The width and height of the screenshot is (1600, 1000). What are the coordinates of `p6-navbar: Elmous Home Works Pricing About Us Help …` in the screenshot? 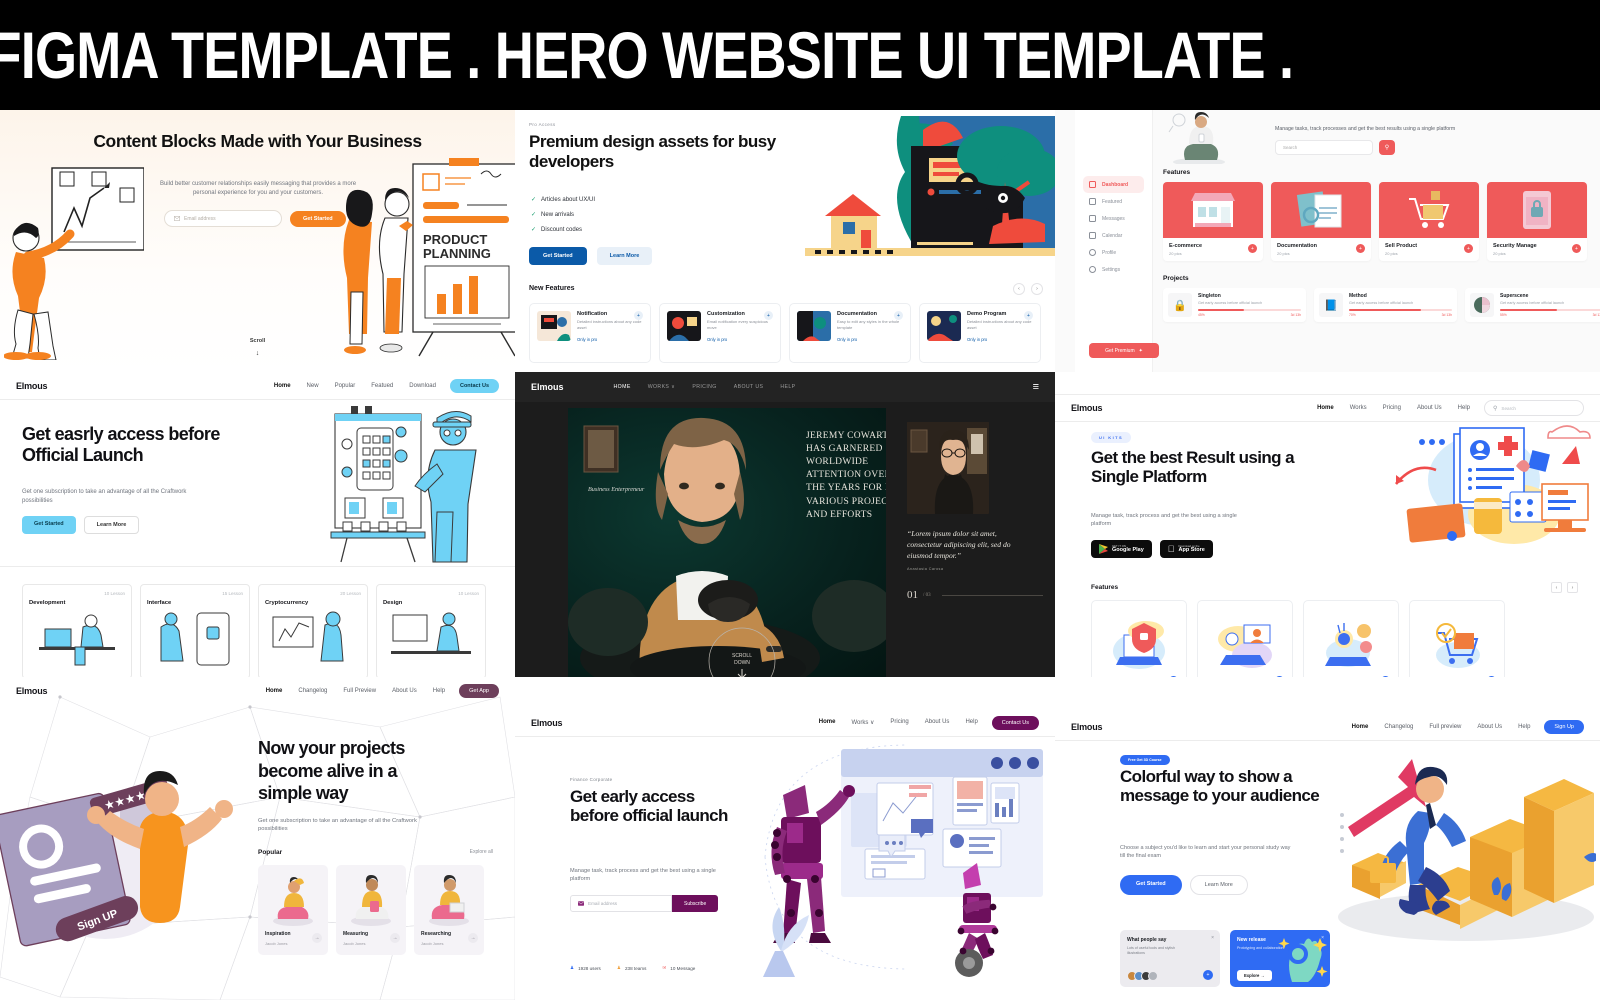 It's located at (1327, 408).